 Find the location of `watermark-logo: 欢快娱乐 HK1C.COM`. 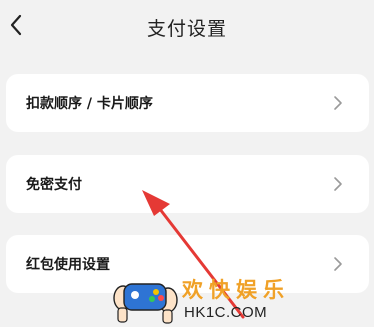

watermark-logo: 欢快娱乐 HK1C.COM is located at coordinates (197, 297).